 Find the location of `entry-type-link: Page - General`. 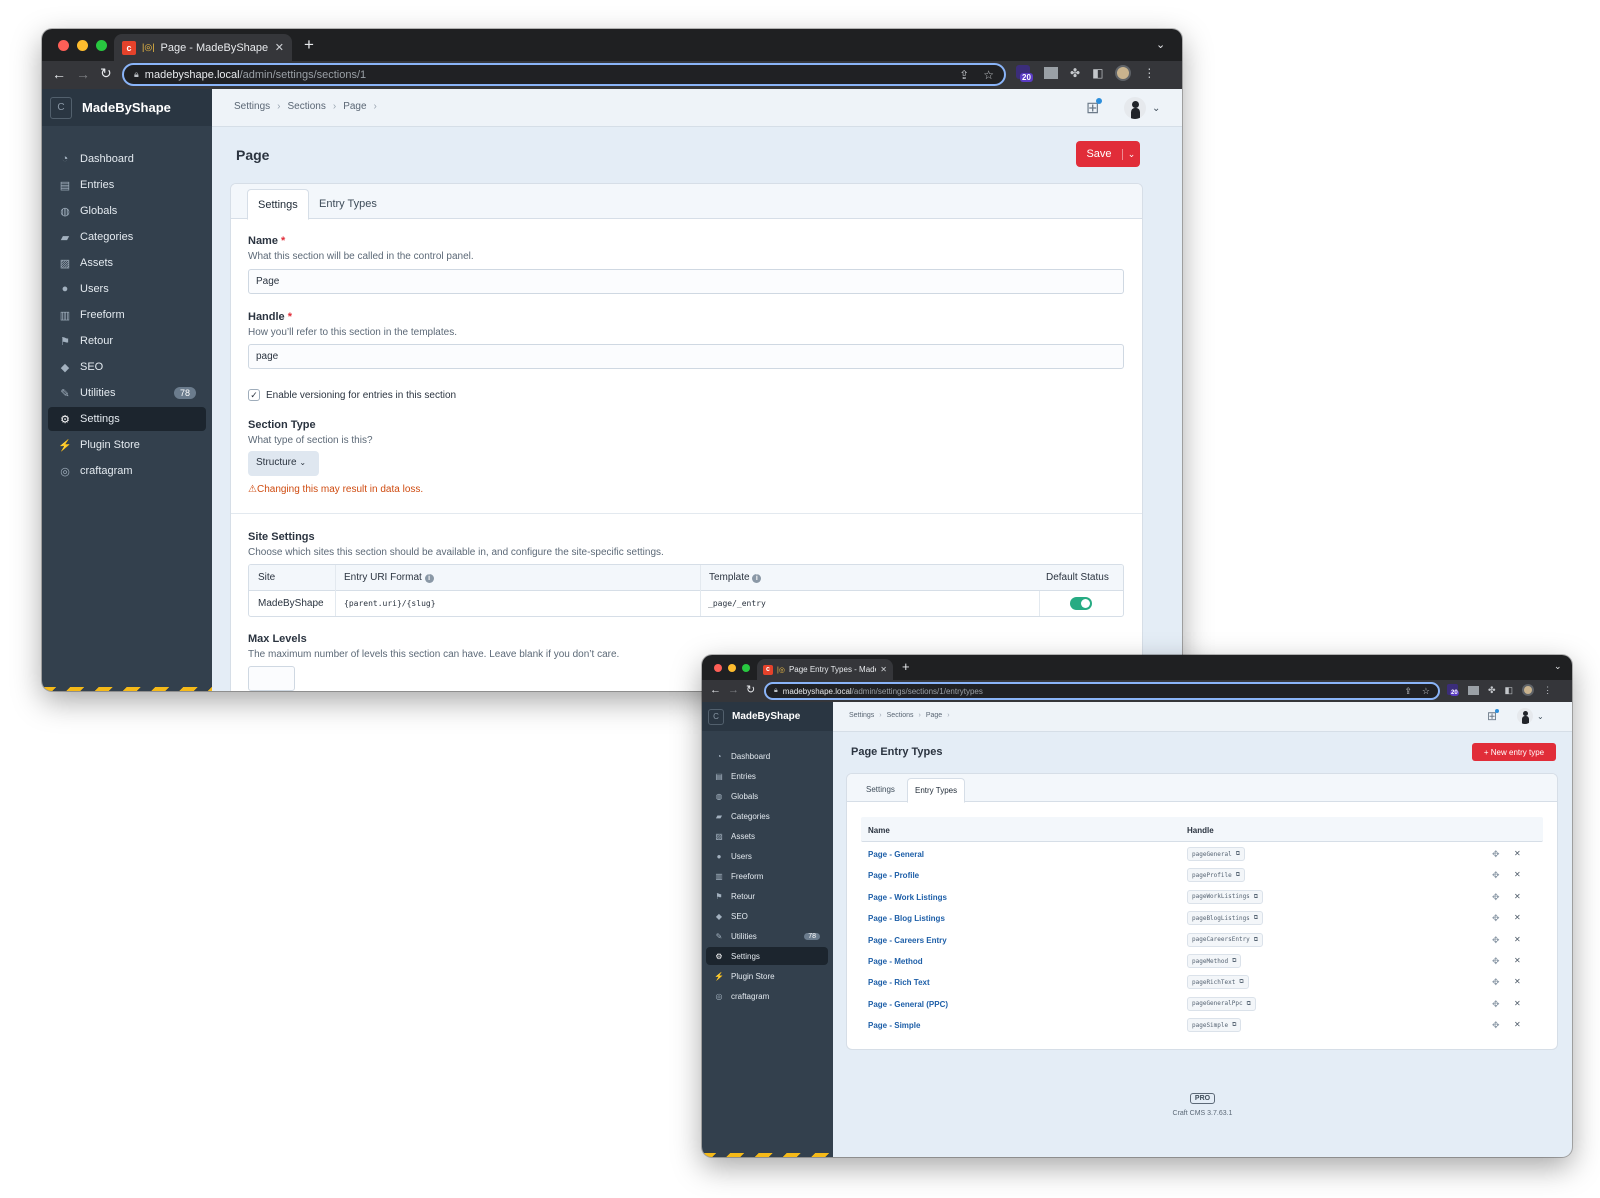

entry-type-link: Page - General is located at coordinates (896, 854).